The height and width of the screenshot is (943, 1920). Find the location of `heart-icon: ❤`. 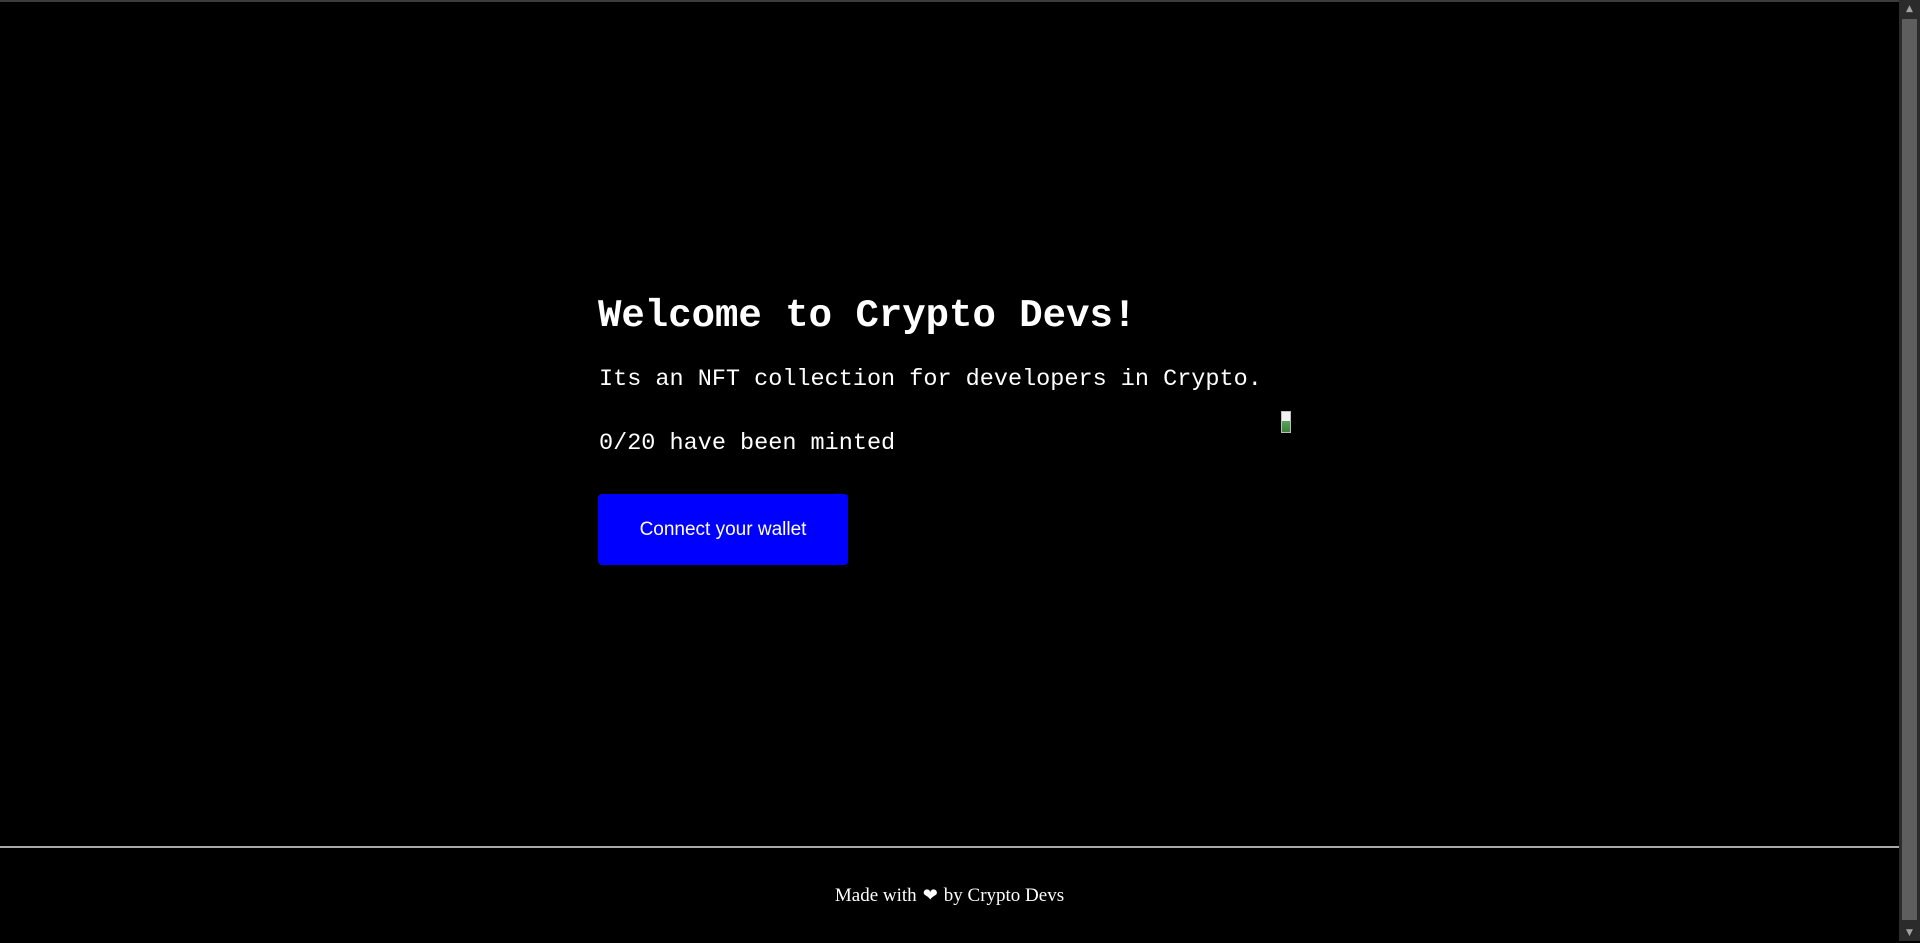

heart-icon: ❤ is located at coordinates (930, 895).